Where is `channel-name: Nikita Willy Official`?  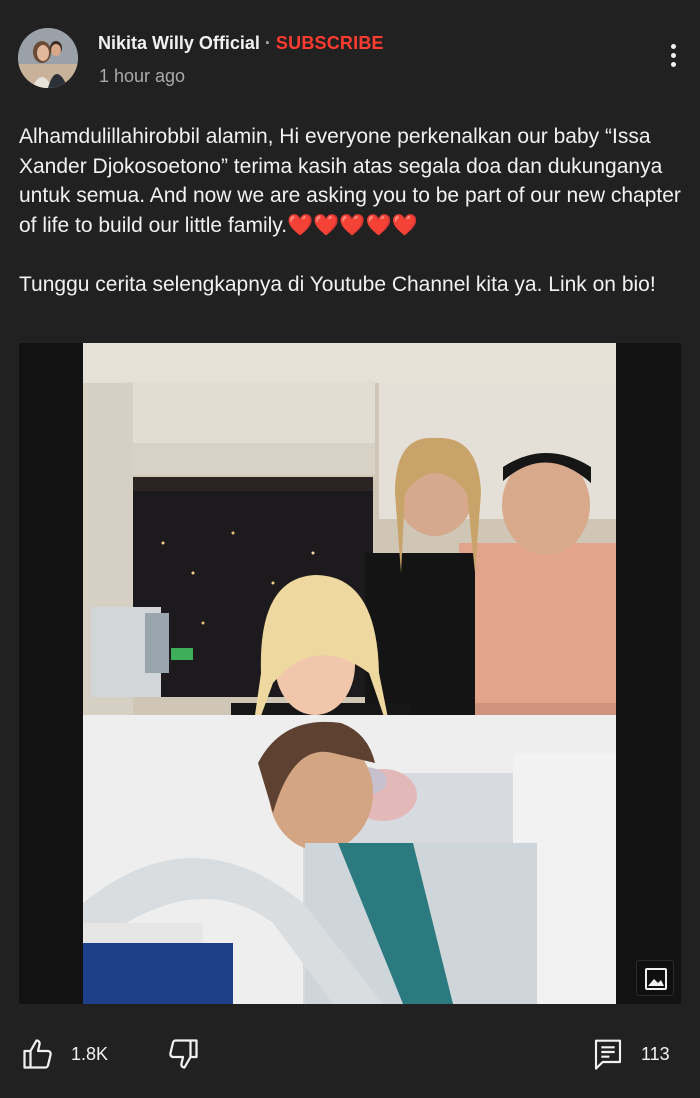 channel-name: Nikita Willy Official is located at coordinates (179, 43).